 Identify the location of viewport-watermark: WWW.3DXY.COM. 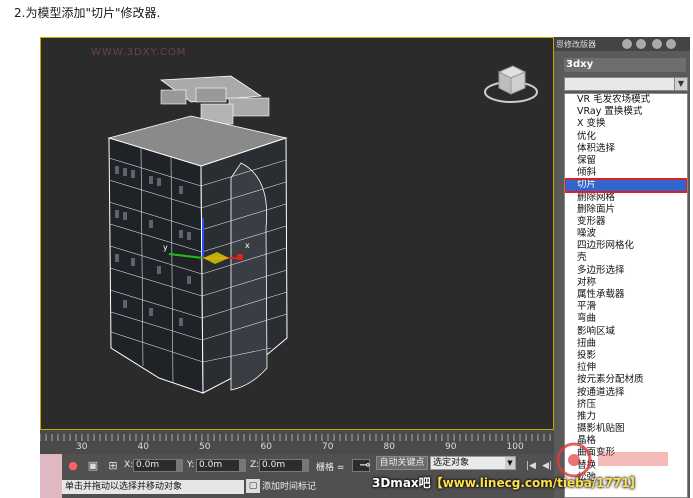
(139, 52).